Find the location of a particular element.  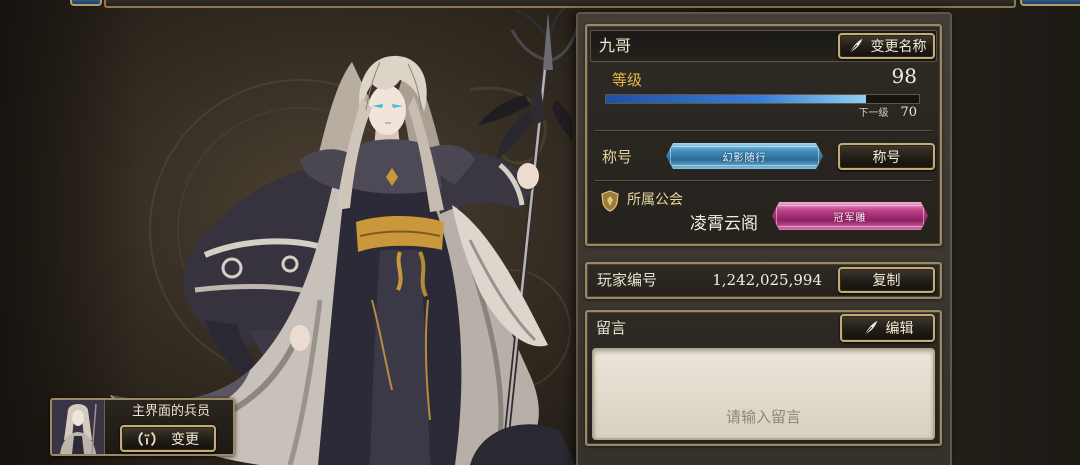

top-left-button is located at coordinates (86, 3).